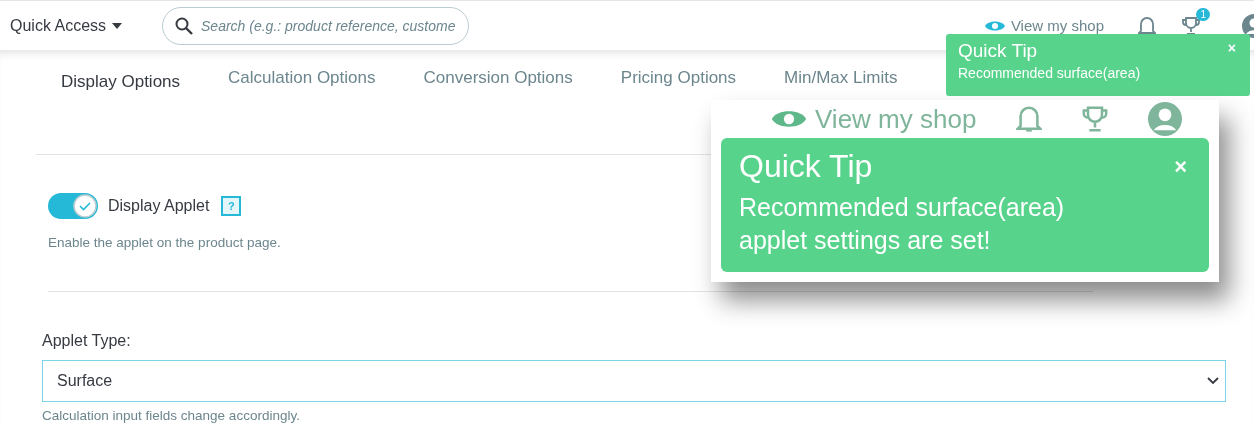 The height and width of the screenshot is (431, 1254). What do you see at coordinates (634, 381) in the screenshot?
I see `applet-type-select: Surface` at bounding box center [634, 381].